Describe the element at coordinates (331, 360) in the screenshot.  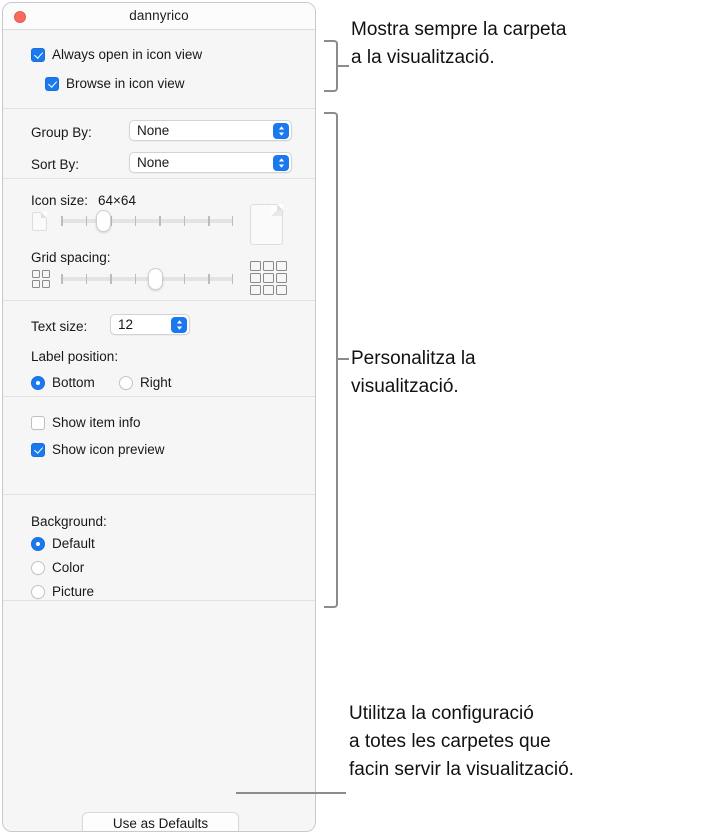
I see `callout-bracket-middle` at that location.